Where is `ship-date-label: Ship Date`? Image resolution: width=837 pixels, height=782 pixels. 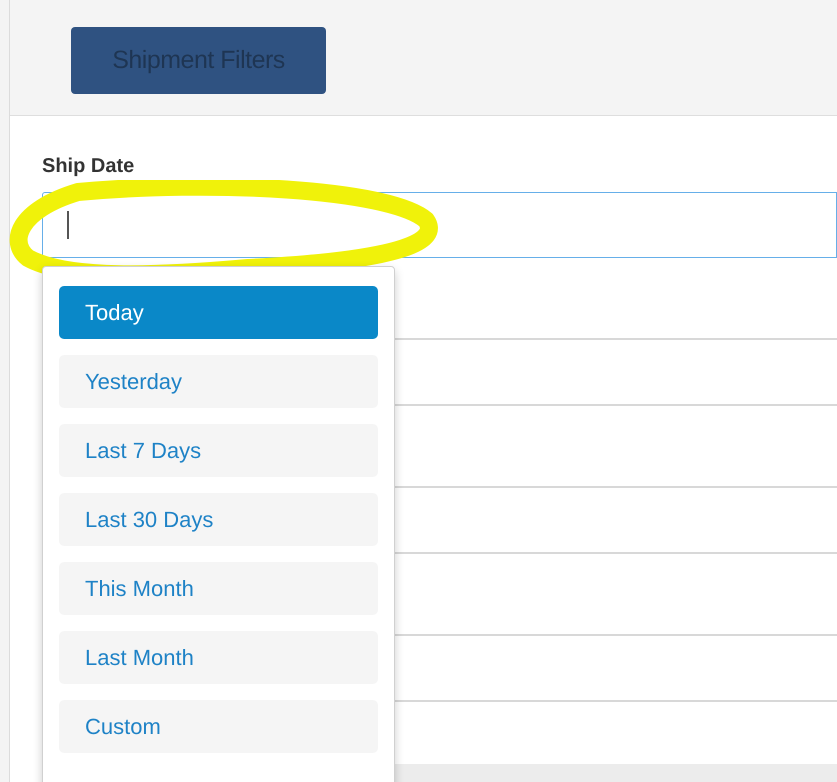 ship-date-label: Ship Date is located at coordinates (88, 166).